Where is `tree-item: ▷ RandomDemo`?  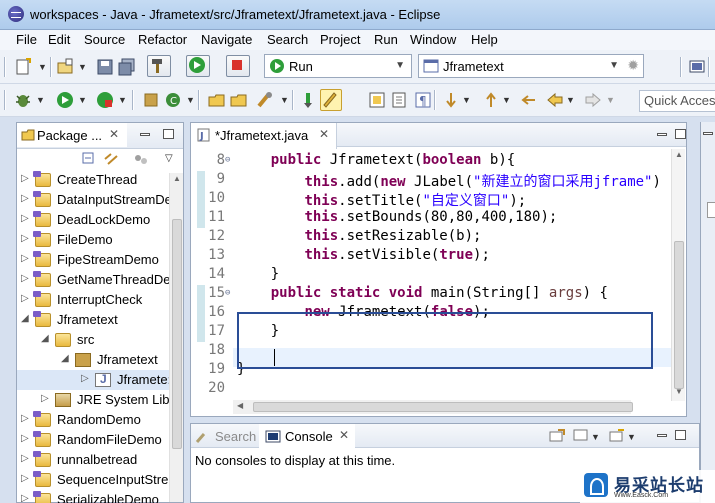 tree-item: ▷ RandomDemo is located at coordinates (93, 420).